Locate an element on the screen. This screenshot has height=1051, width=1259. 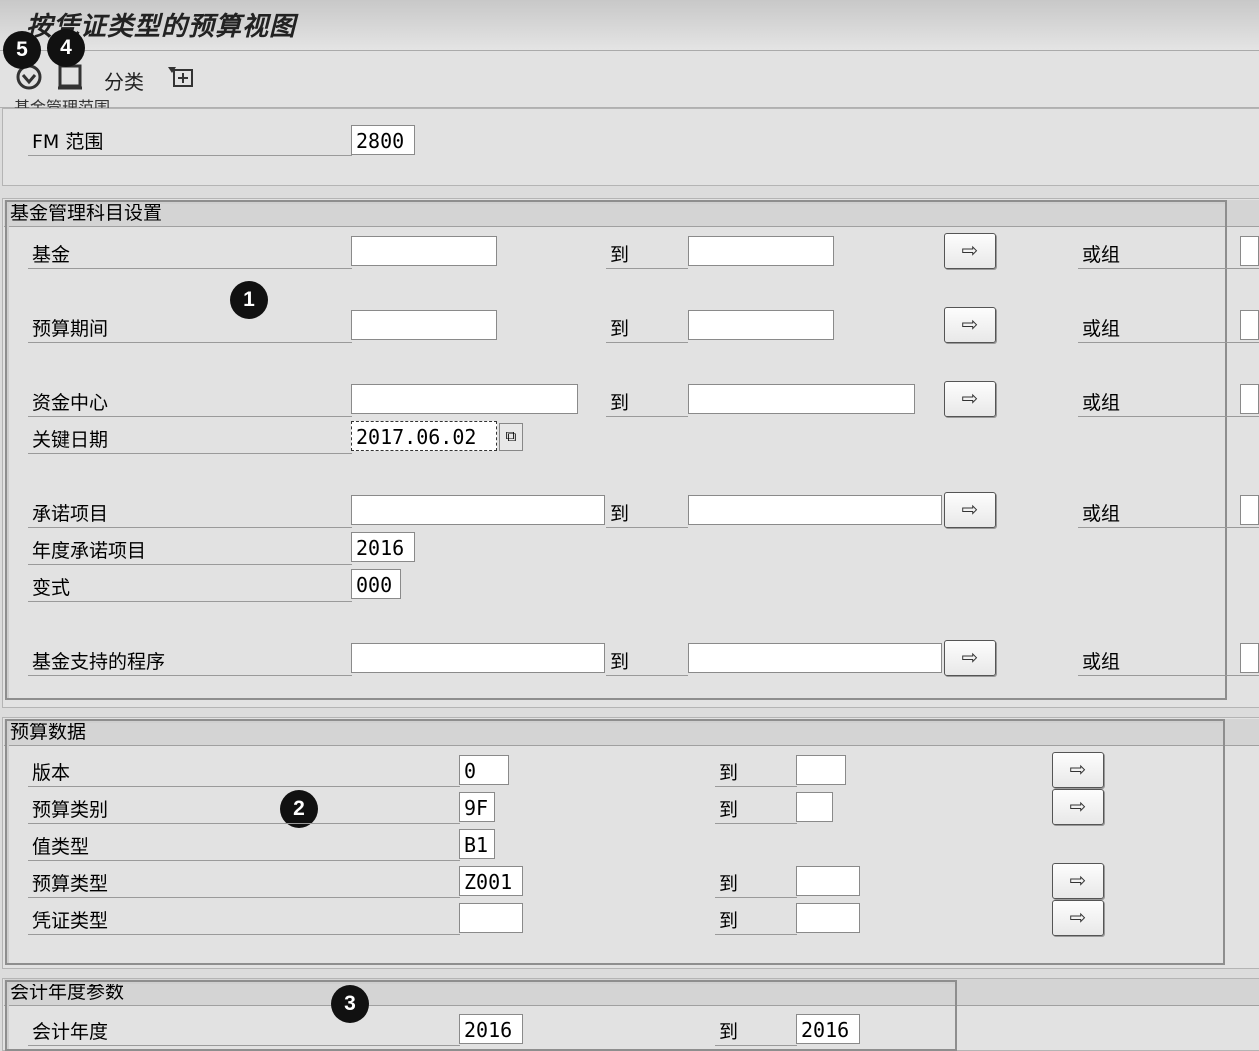
annotation-badge-4: 4 is located at coordinates (66, 48).